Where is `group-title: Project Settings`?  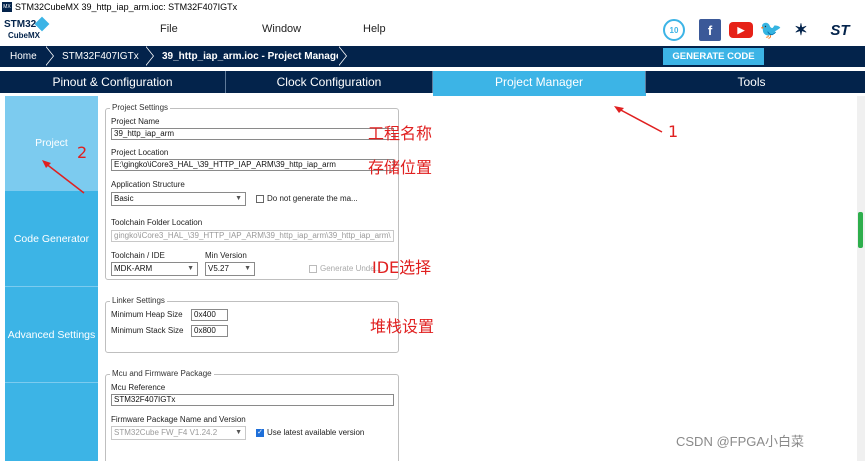
group-title: Project Settings is located at coordinates (140, 107).